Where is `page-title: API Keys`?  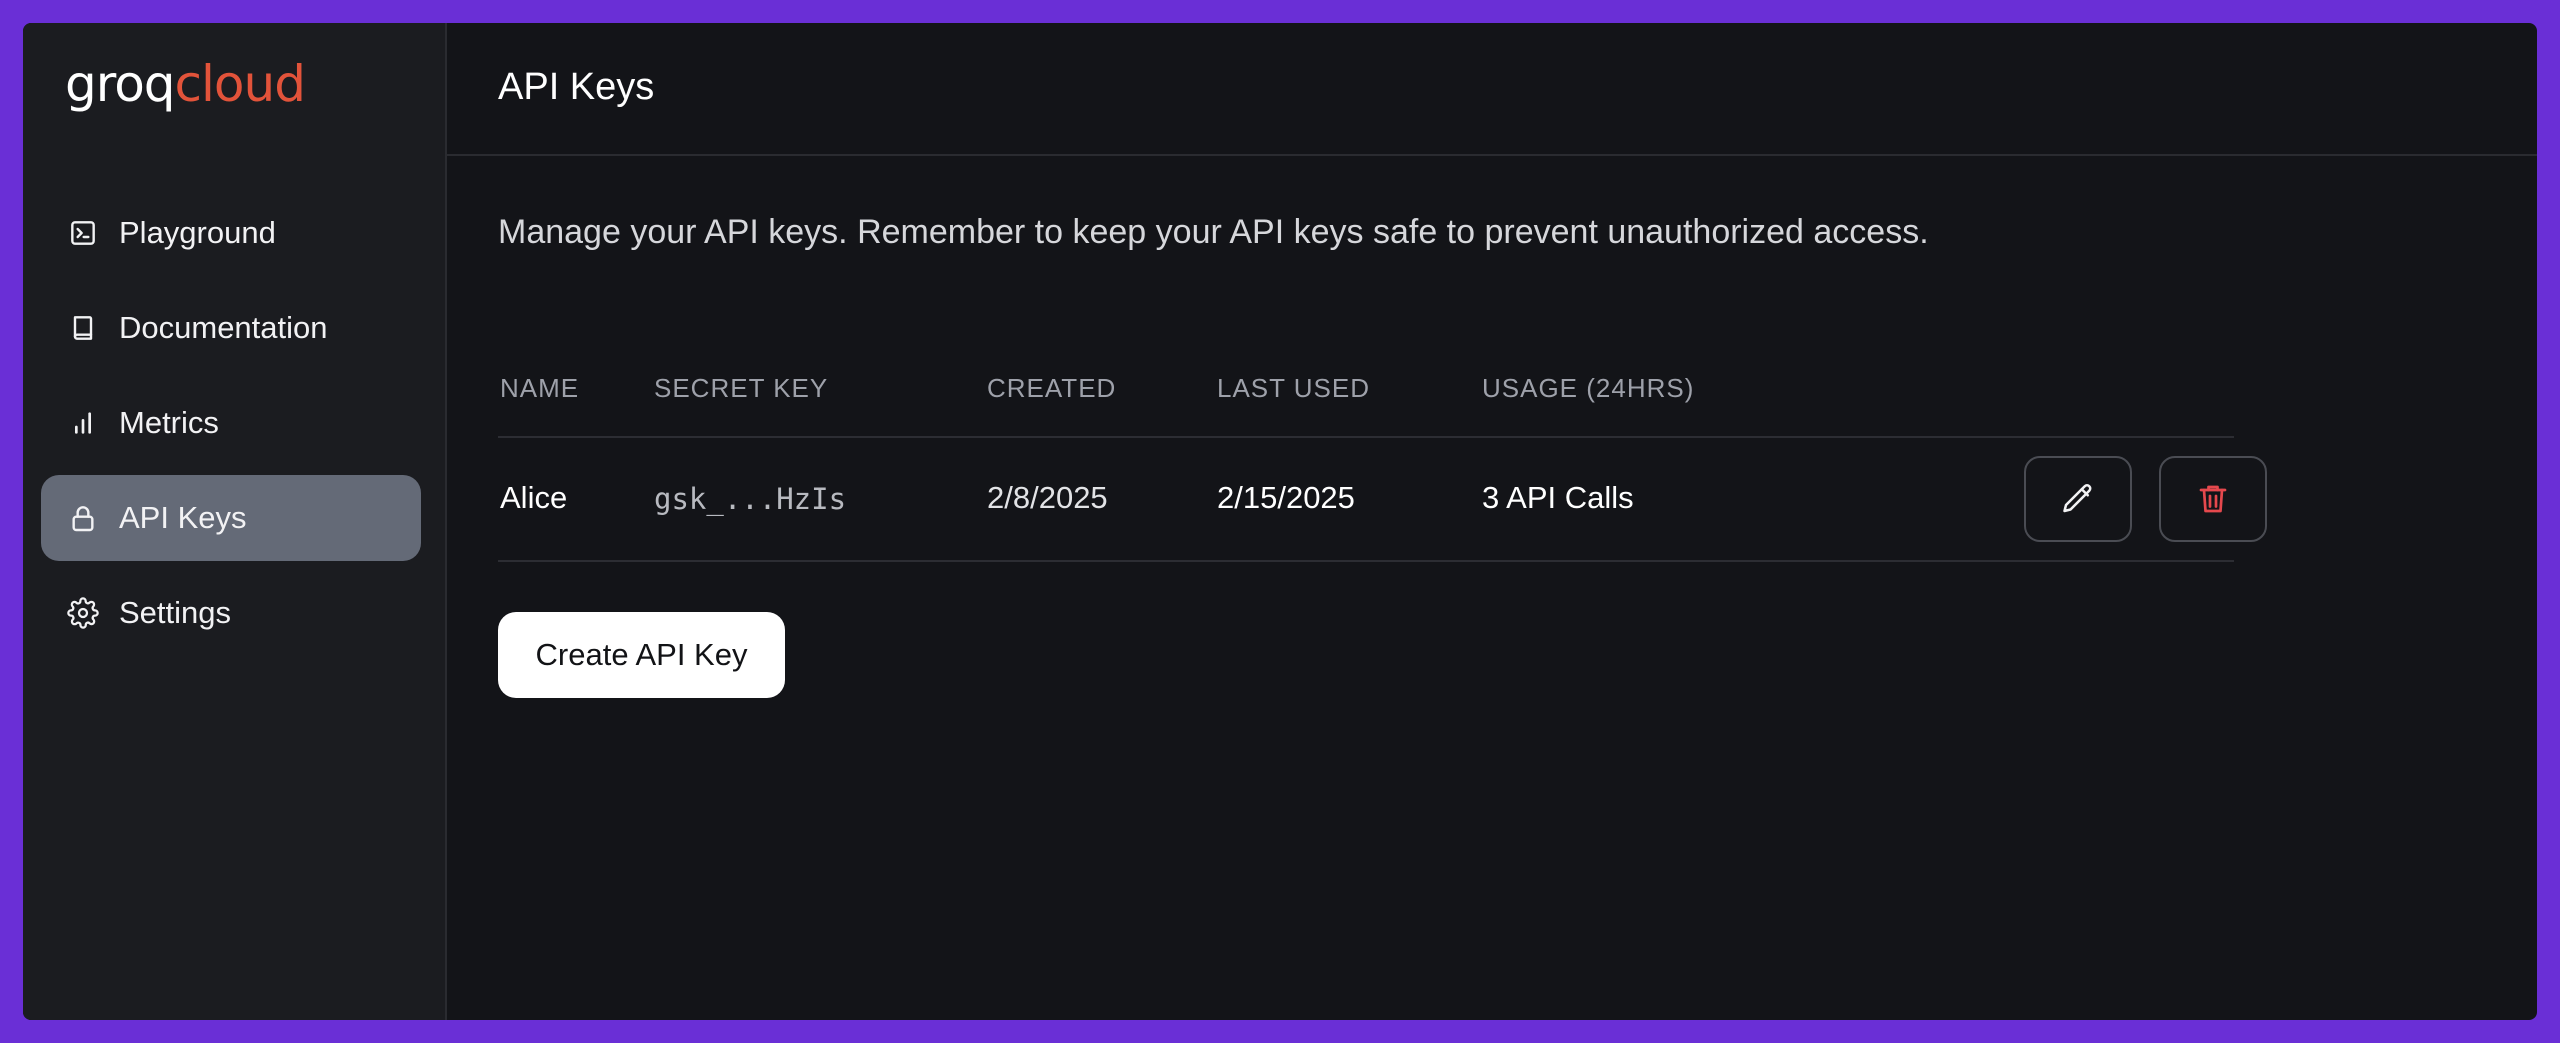 page-title: API Keys is located at coordinates (576, 87).